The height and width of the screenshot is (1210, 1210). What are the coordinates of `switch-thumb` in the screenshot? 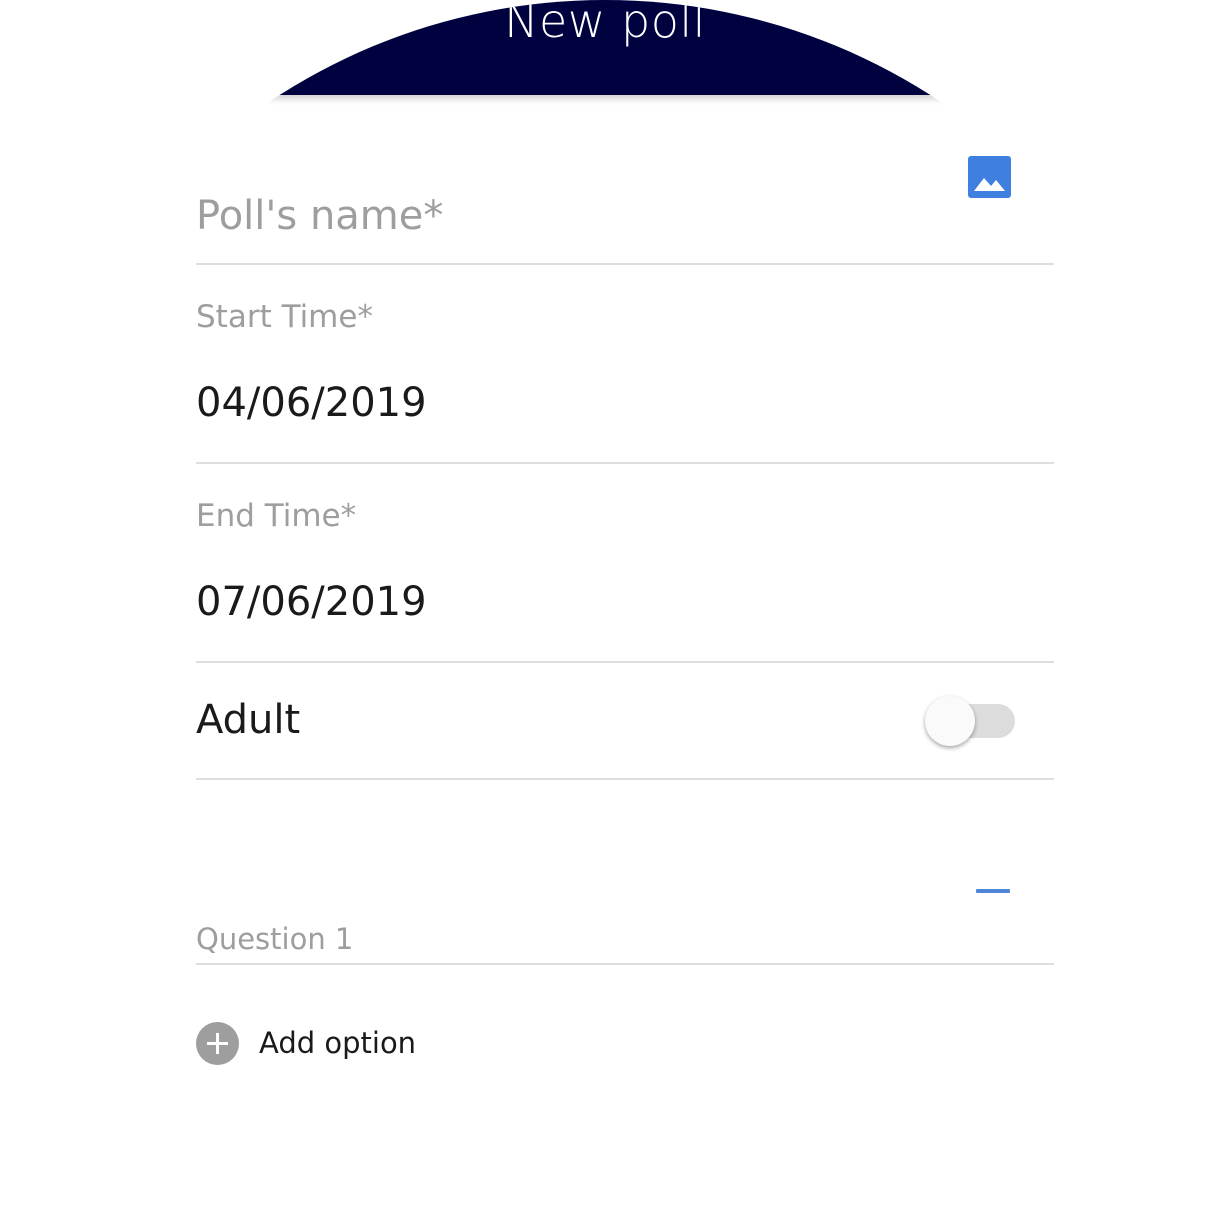 It's located at (950, 721).